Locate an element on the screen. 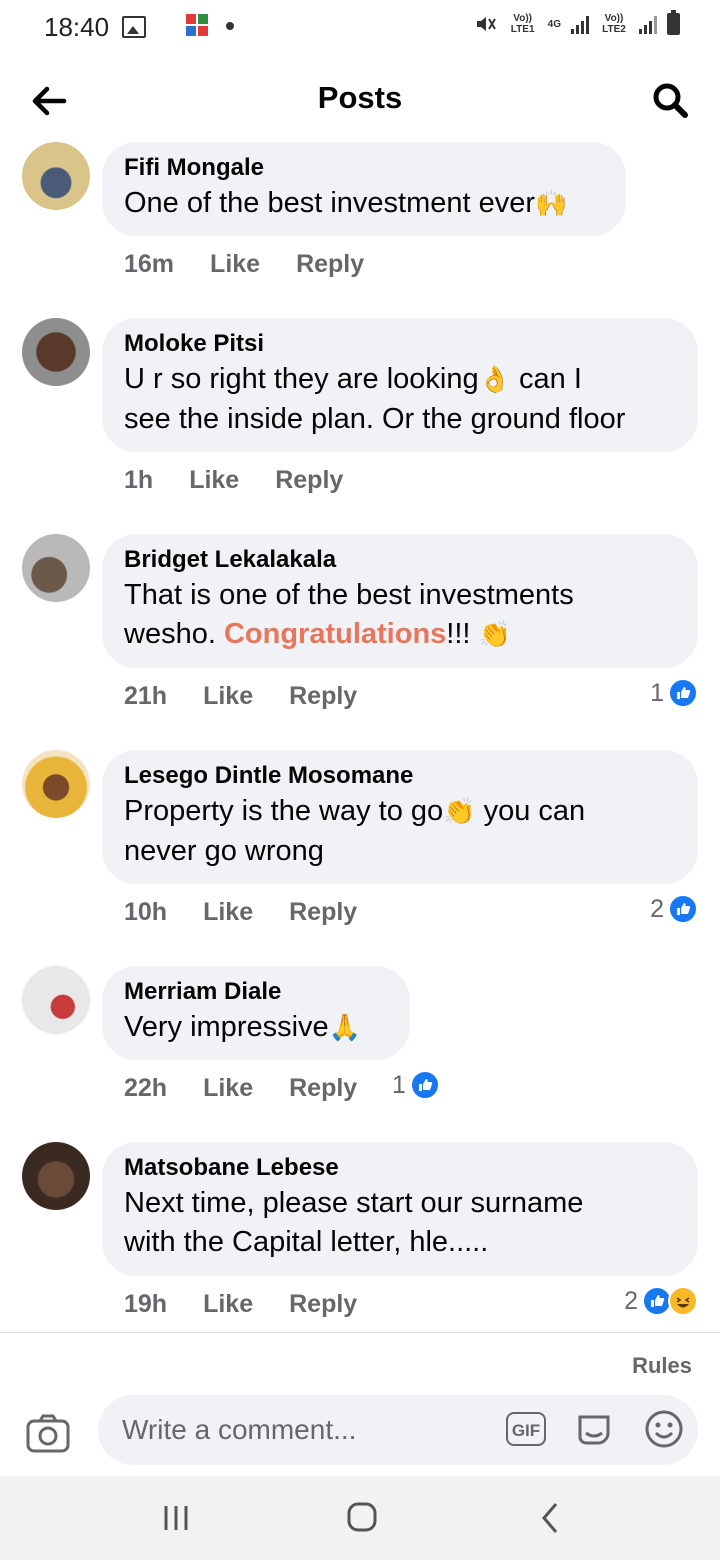 The height and width of the screenshot is (1560, 720). recent-apps-icon is located at coordinates (176, 1518).